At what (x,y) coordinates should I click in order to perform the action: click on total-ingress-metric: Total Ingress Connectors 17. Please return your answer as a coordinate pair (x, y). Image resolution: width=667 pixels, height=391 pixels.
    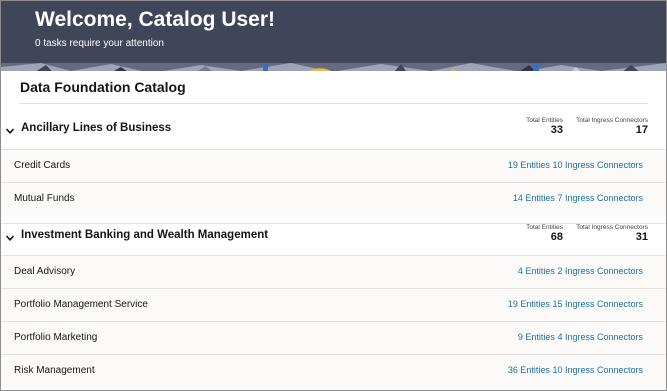
    Looking at the image, I should click on (612, 126).